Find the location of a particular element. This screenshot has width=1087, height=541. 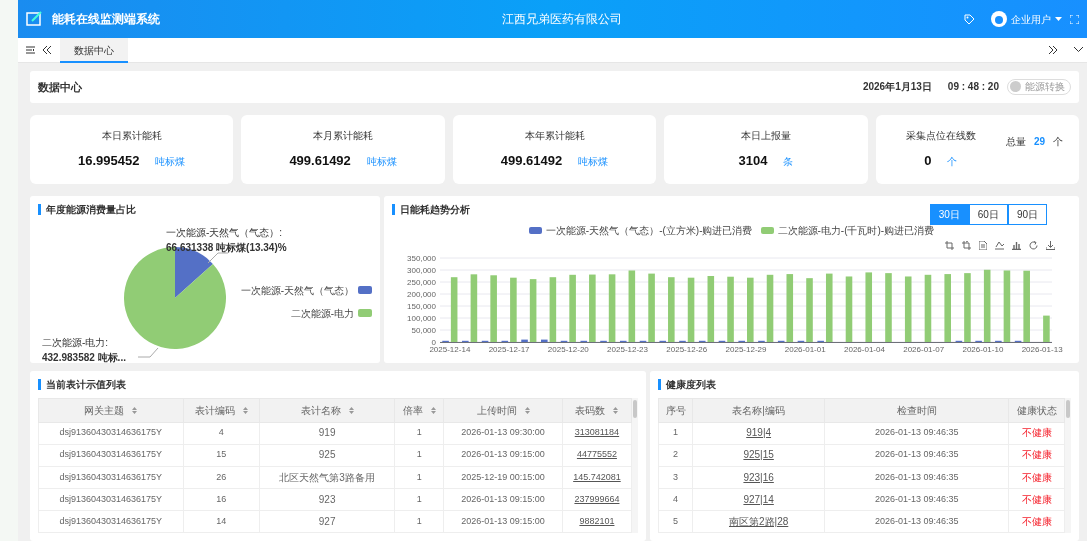

x-tick-label: 2025-12-29 is located at coordinates (746, 349).